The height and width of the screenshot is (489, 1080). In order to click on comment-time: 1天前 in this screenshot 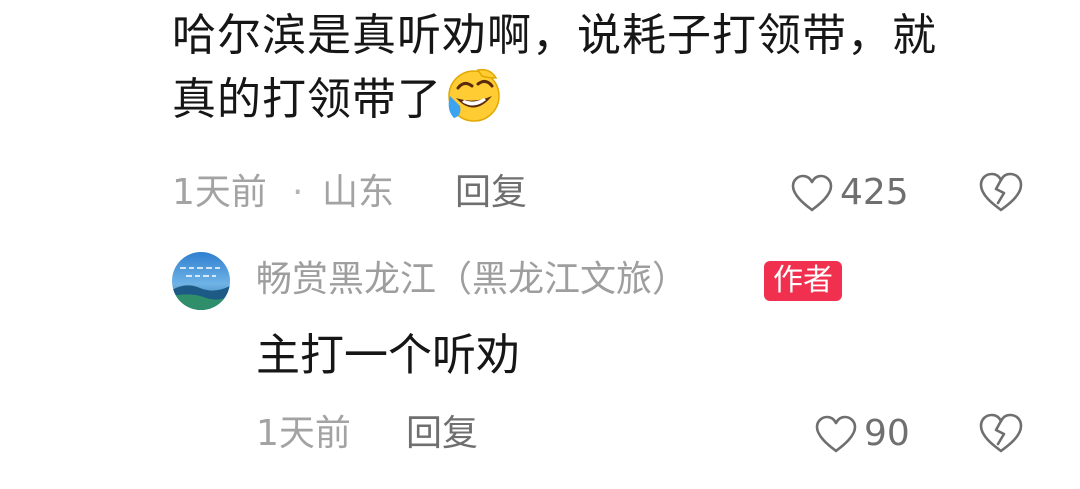, I will do `click(219, 192)`.